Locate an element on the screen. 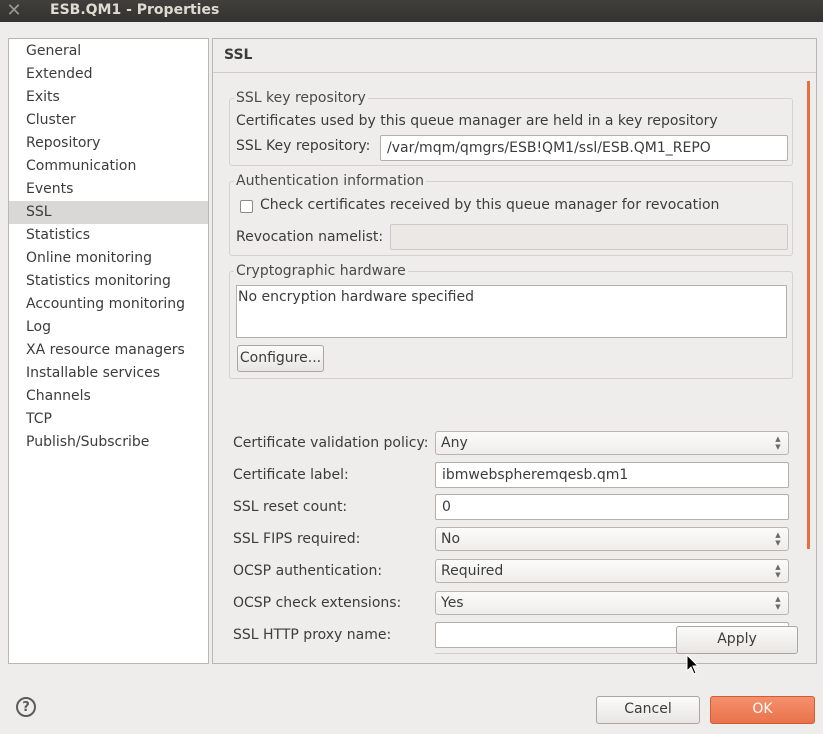  sidebar-item-extended: Extended is located at coordinates (108, 74).